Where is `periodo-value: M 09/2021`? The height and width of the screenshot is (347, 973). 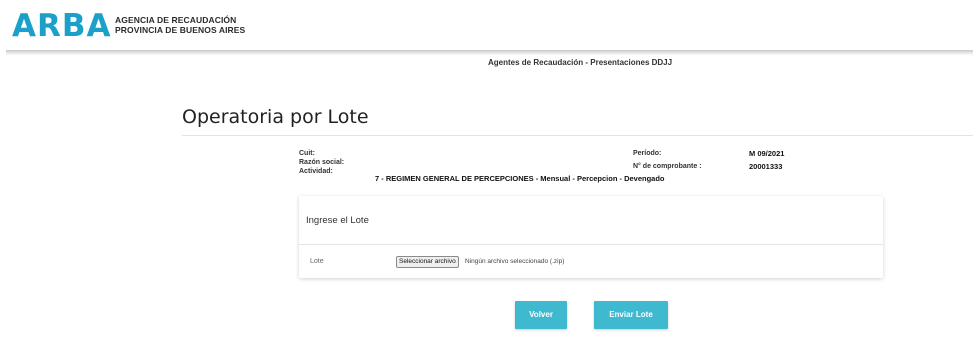
periodo-value: M 09/2021 is located at coordinates (767, 153).